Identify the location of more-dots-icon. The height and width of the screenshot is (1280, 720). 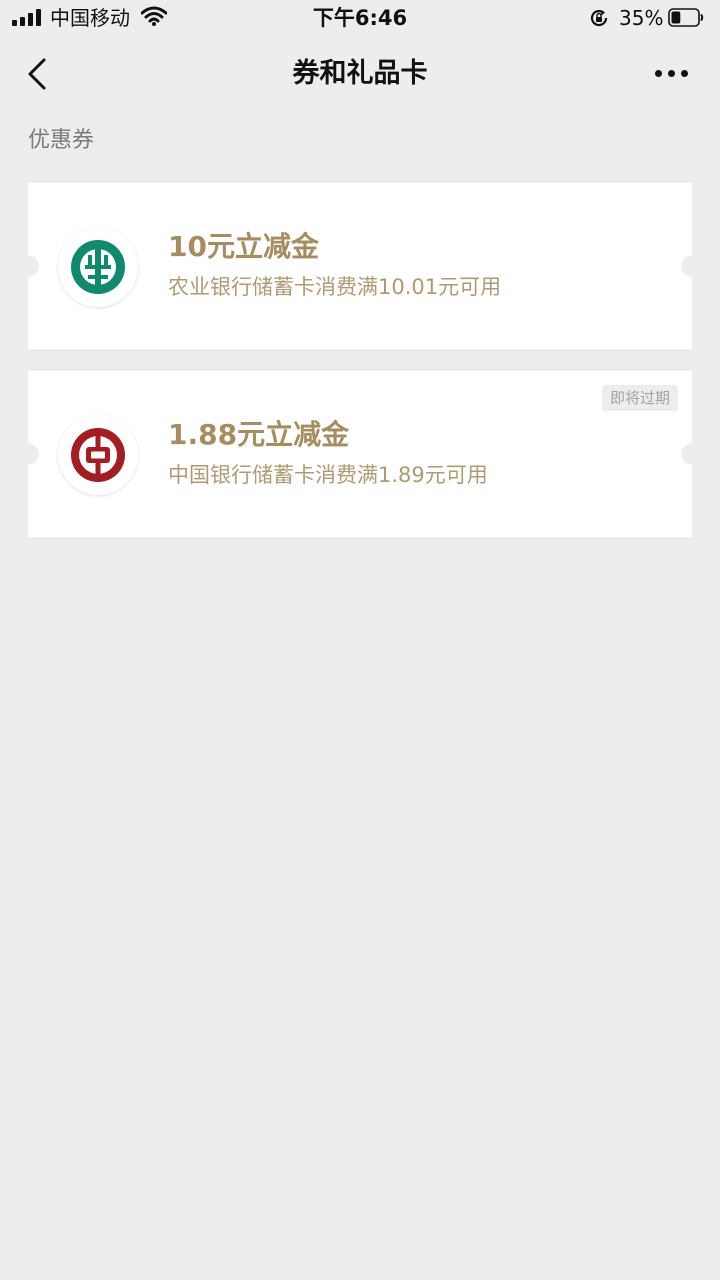
(658, 73).